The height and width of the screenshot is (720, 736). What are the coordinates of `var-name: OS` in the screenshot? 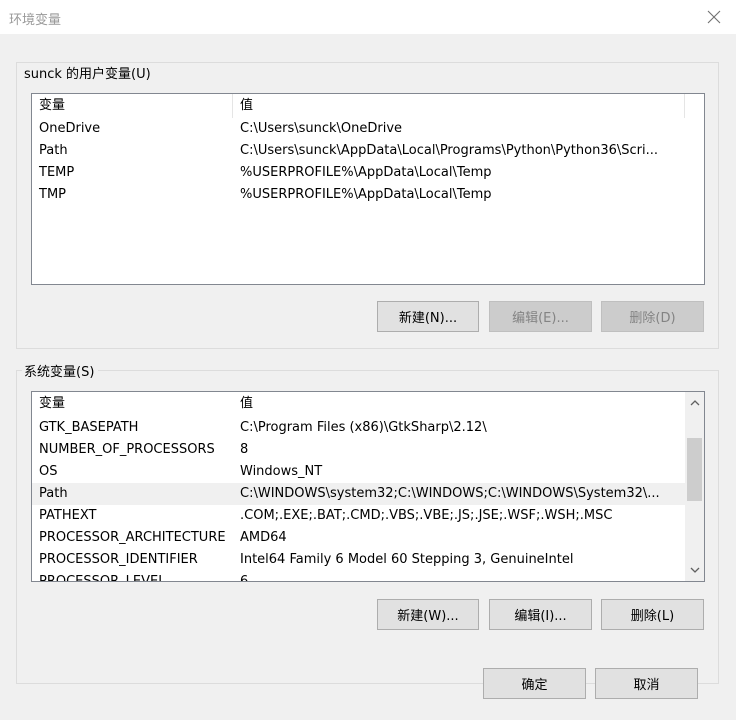 It's located at (48, 471).